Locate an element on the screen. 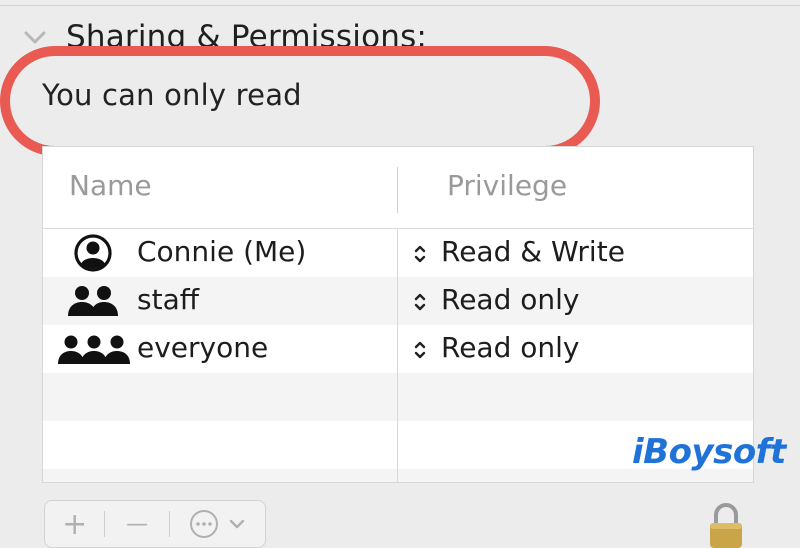 The width and height of the screenshot is (800, 548). person-circle-icon is located at coordinates (93, 253).